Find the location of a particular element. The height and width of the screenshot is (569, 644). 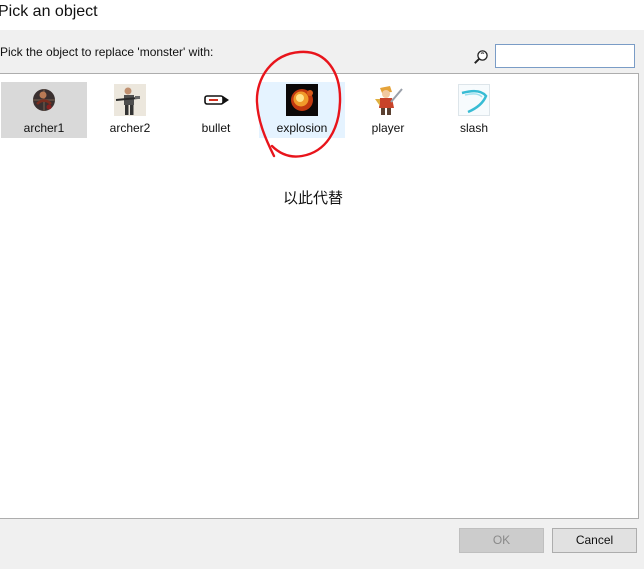

object-item-archer2: archer2 is located at coordinates (130, 110).